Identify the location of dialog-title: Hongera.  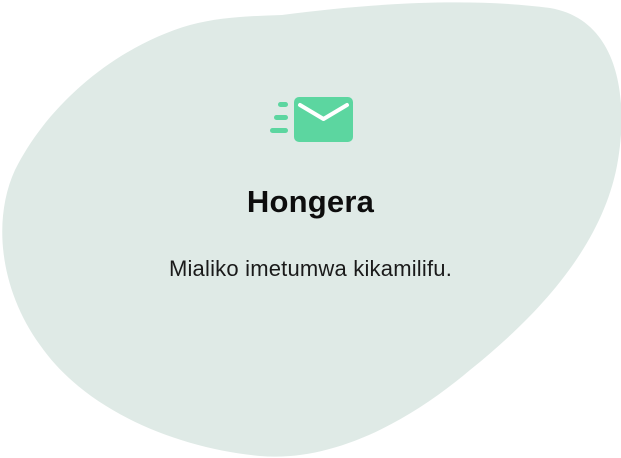
(310, 201).